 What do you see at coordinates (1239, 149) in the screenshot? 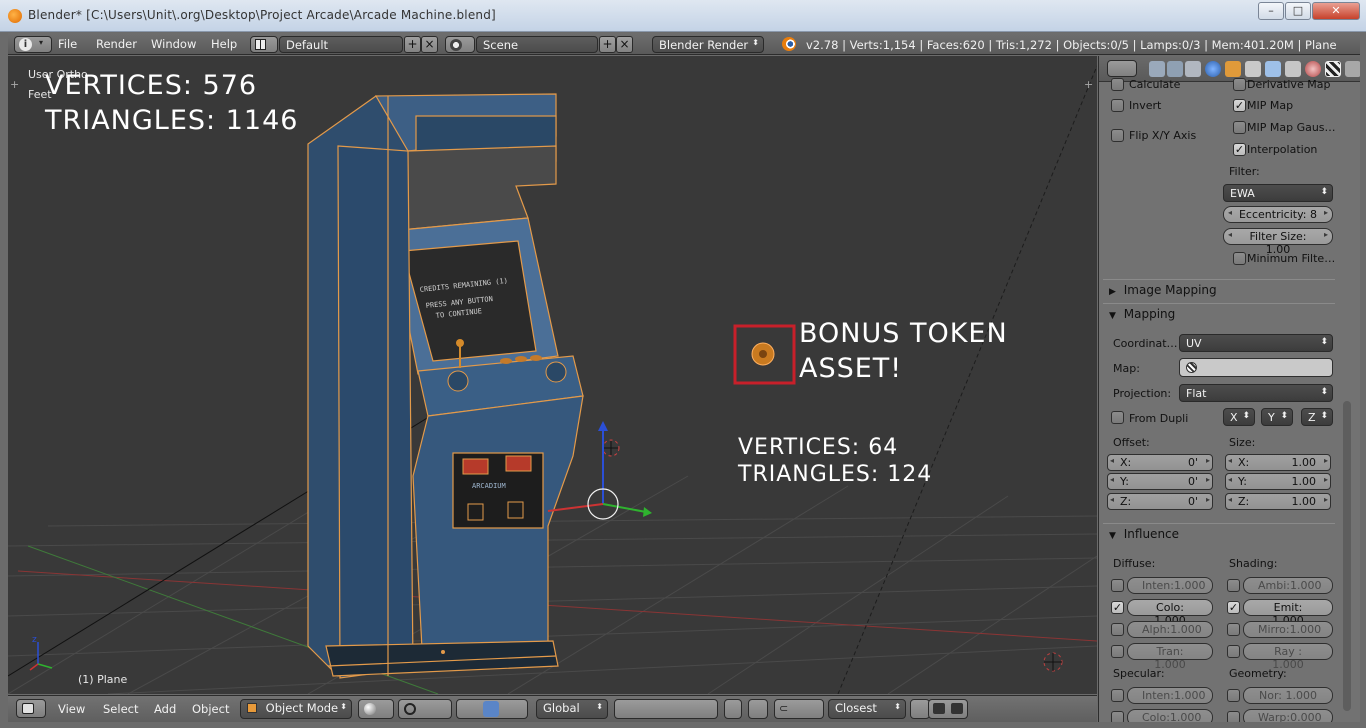
I see `interpolation-checkbox: ✓` at bounding box center [1239, 149].